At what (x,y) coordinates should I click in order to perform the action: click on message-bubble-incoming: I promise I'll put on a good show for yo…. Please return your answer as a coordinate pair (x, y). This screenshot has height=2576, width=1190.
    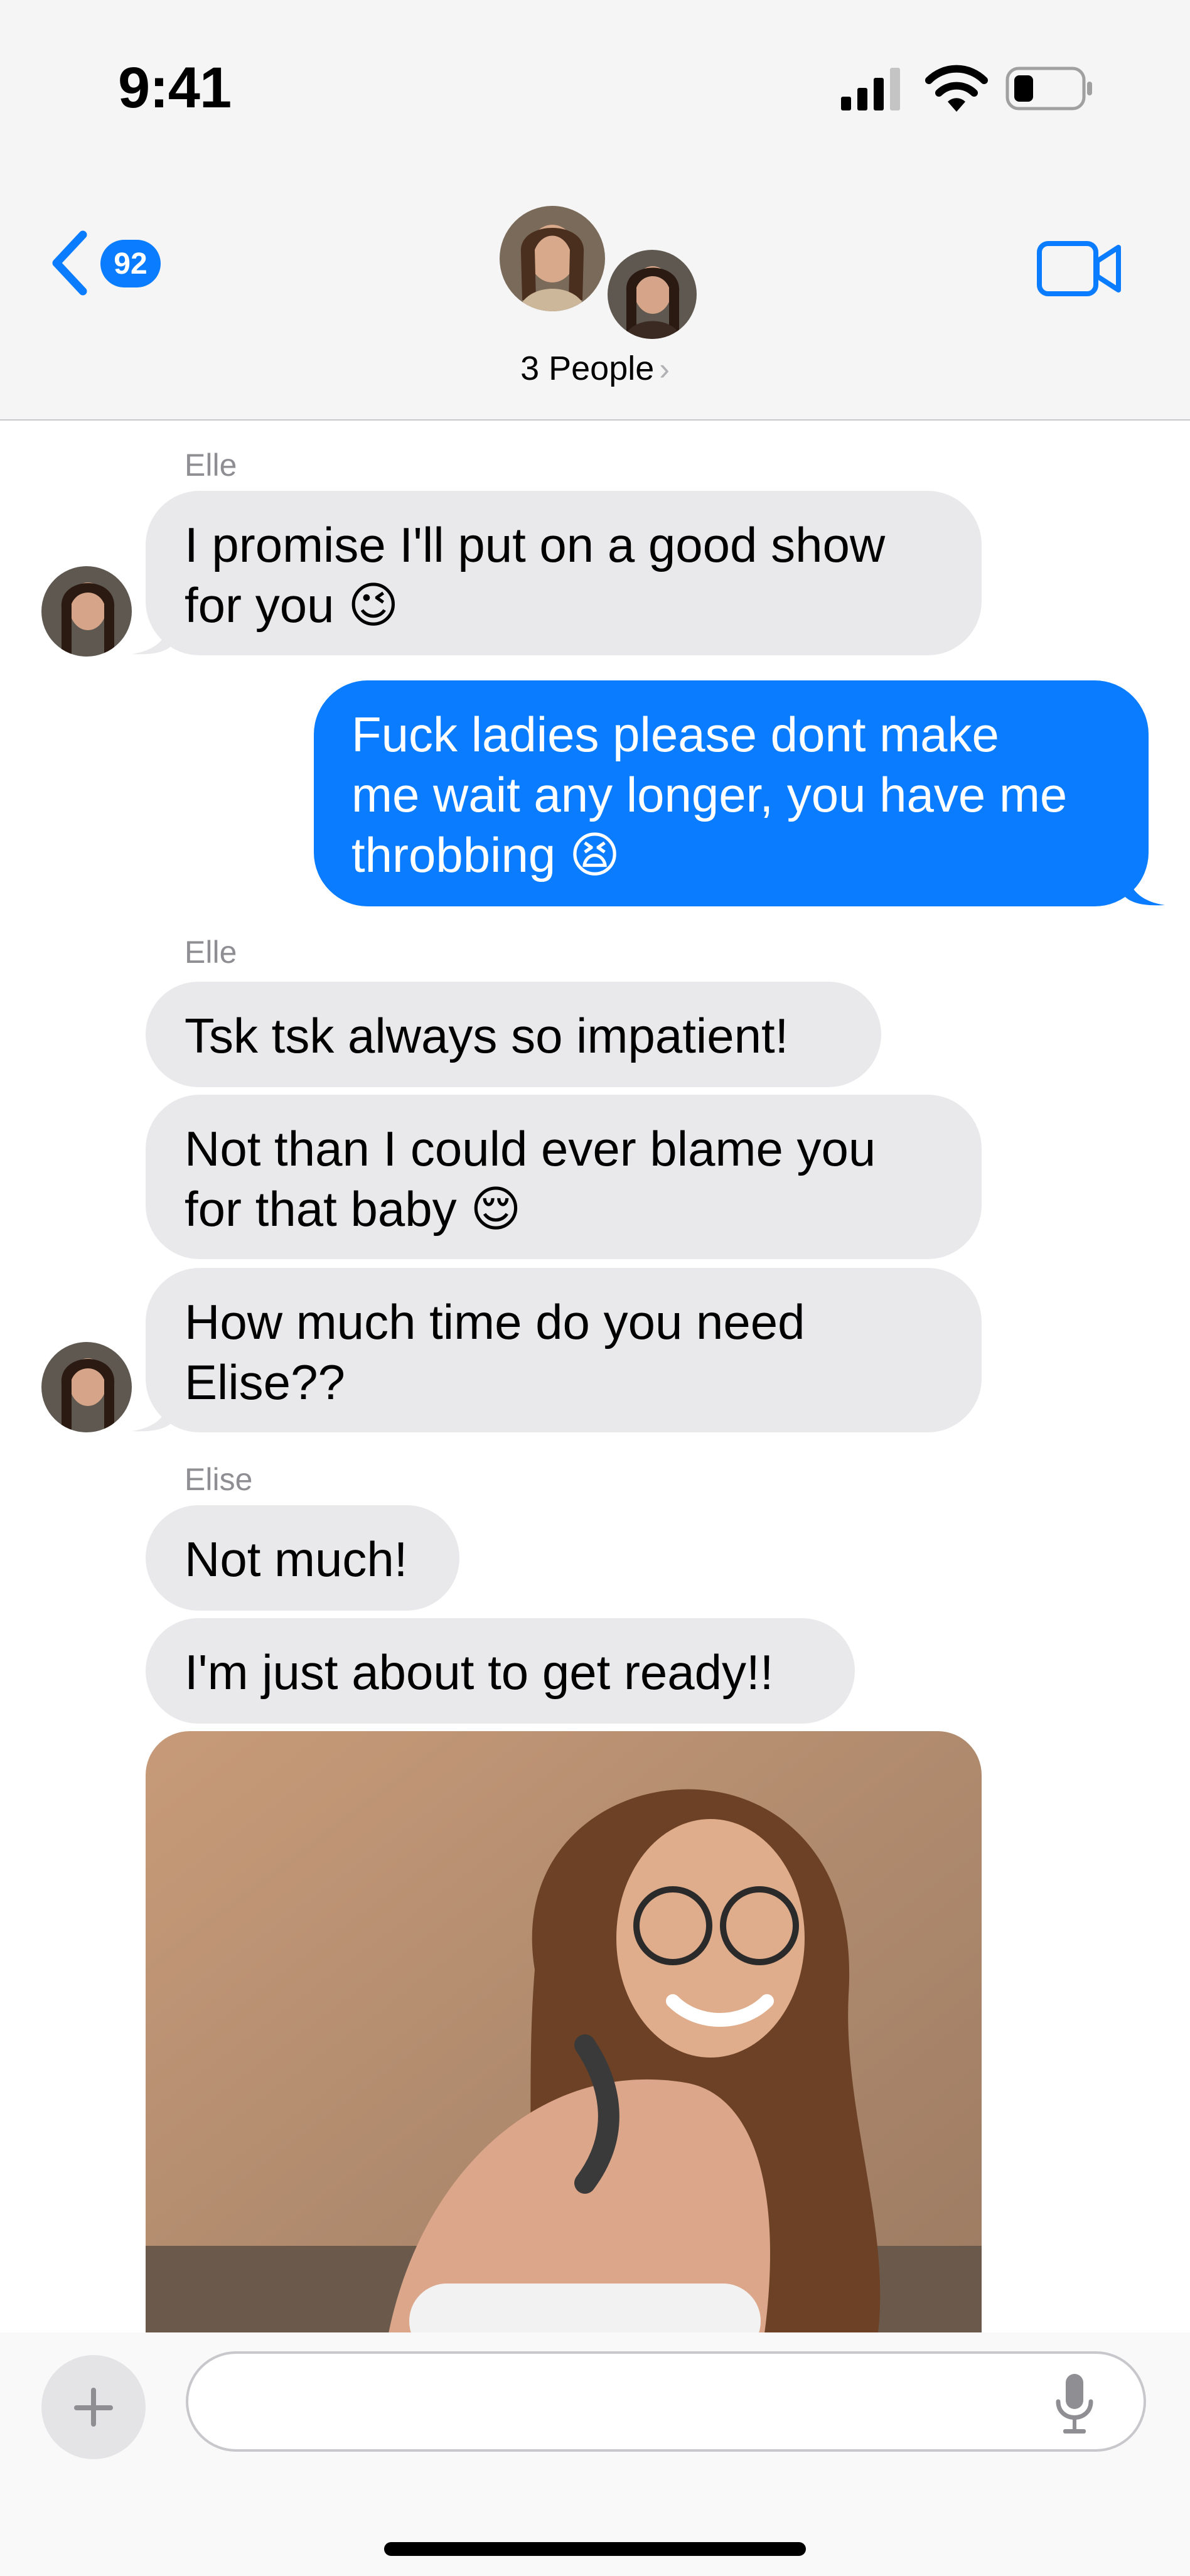
    Looking at the image, I should click on (564, 573).